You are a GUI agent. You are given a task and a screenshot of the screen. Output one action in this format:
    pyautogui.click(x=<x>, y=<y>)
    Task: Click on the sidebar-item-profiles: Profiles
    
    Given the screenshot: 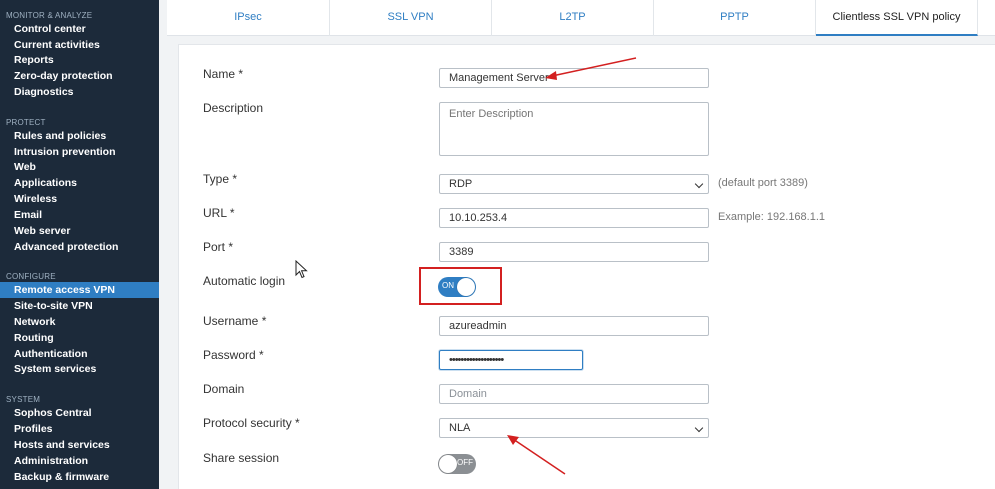 What is the action you would take?
    pyautogui.click(x=79, y=429)
    